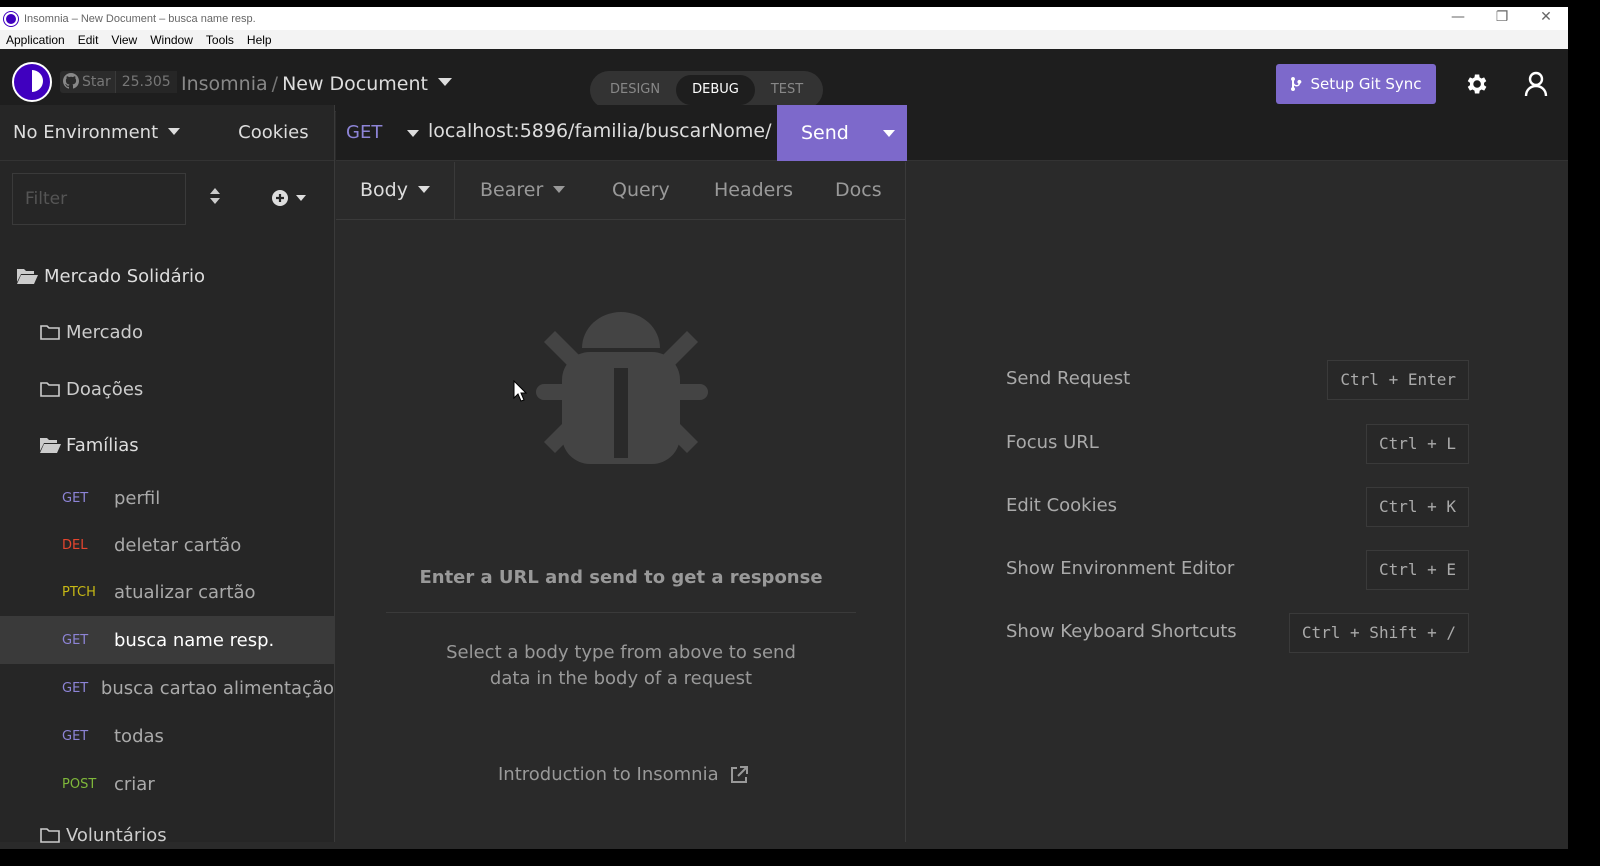  I want to click on tab-design: DESIGN, so click(635, 90).